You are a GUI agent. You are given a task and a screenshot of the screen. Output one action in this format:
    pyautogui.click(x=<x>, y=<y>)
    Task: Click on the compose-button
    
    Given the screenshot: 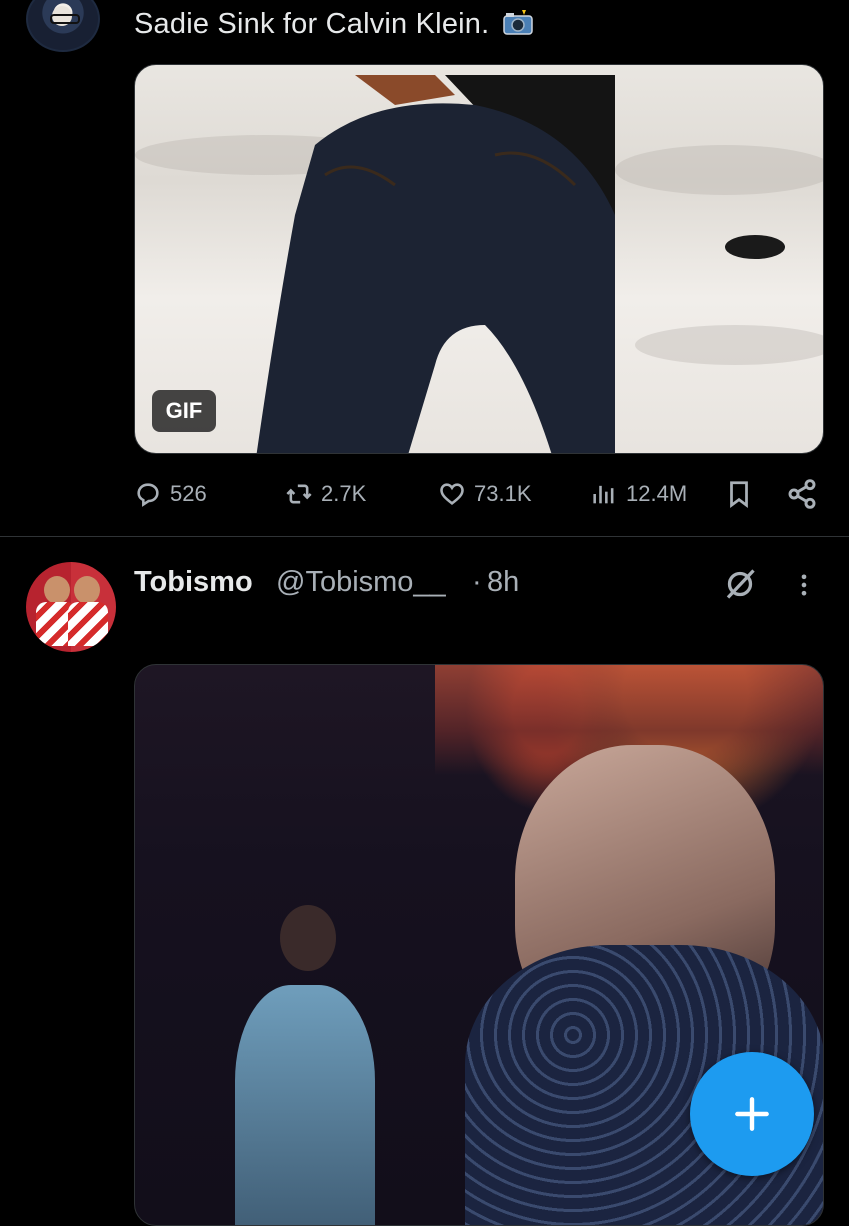 What is the action you would take?
    pyautogui.click(x=752, y=1114)
    